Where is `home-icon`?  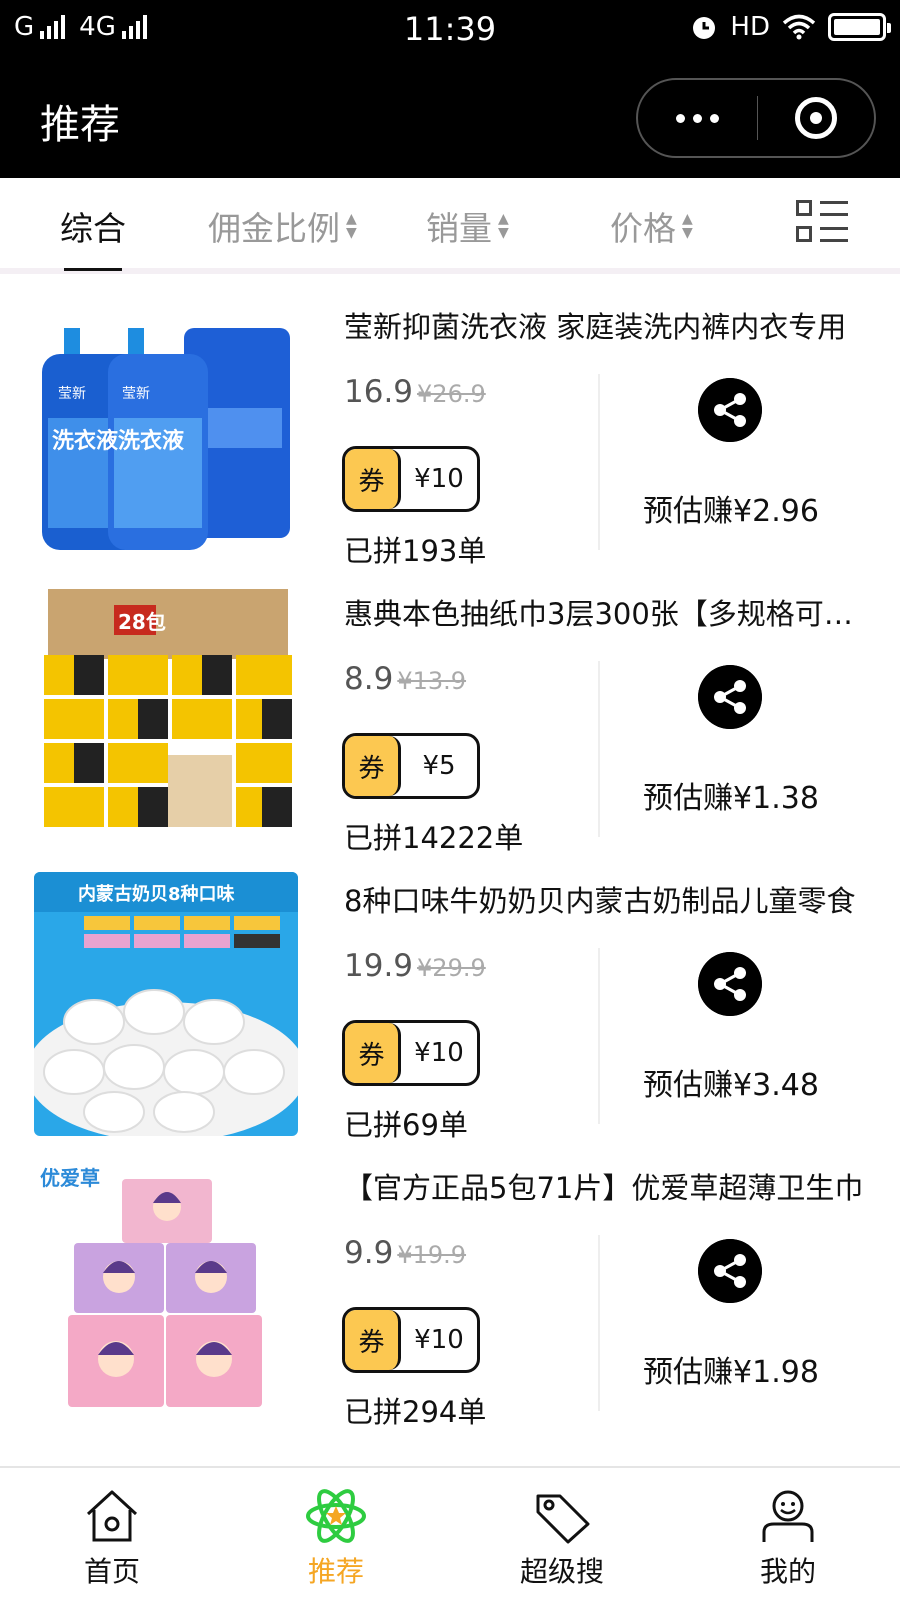
home-icon is located at coordinates (112, 1516).